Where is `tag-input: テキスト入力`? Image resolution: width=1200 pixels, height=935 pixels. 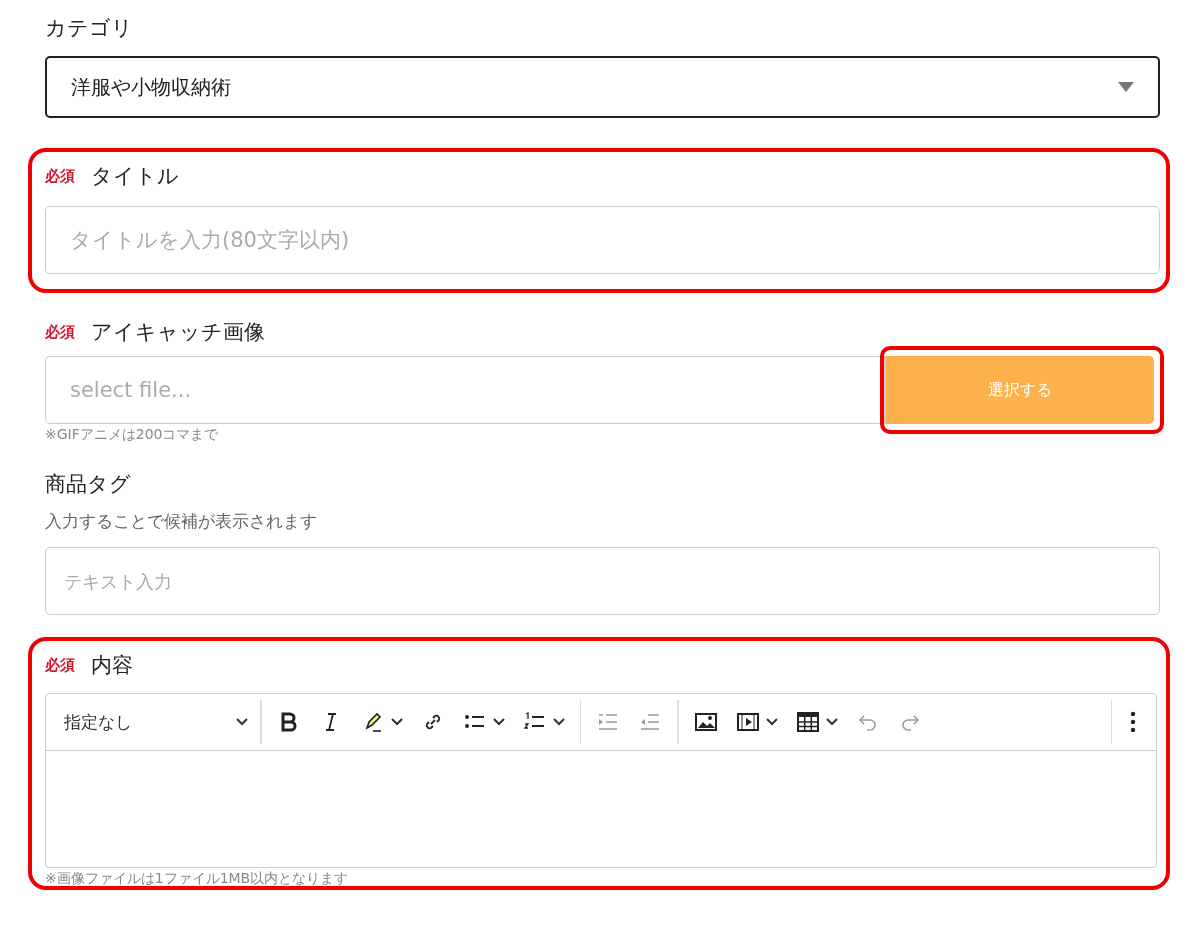
tag-input: テキスト入力 is located at coordinates (602, 581).